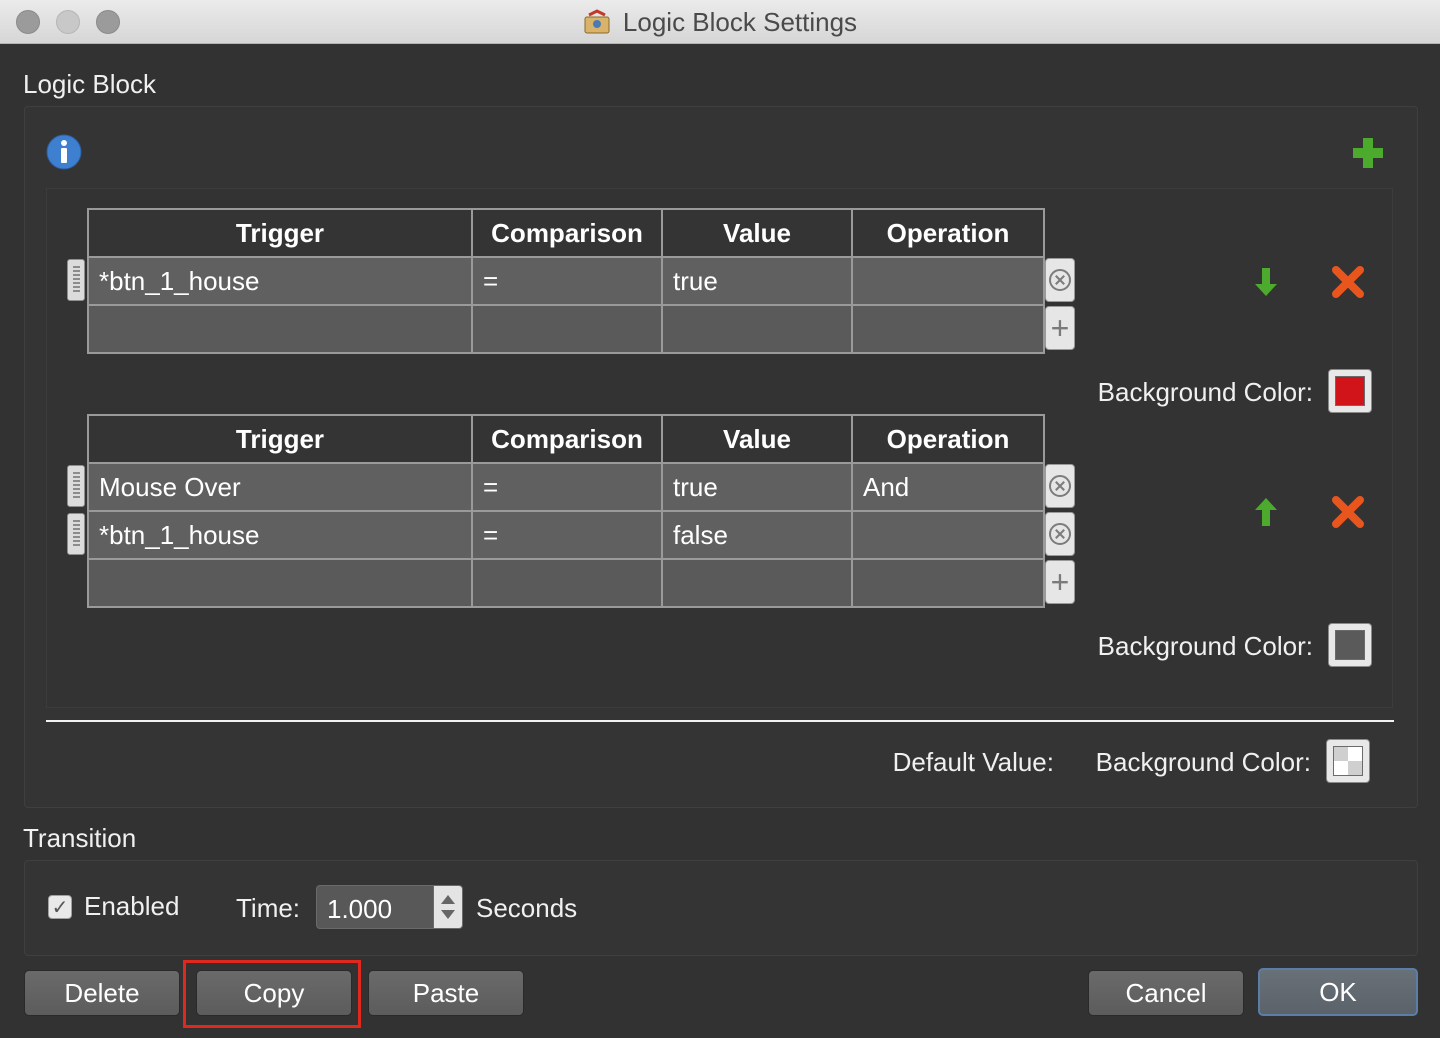  Describe the element at coordinates (446, 993) in the screenshot. I see `paste-button: Paste` at that location.